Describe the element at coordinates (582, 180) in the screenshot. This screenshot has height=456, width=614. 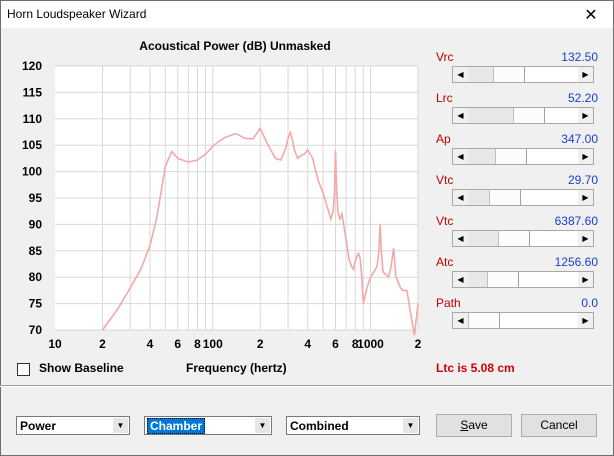
I see `param-value: 29.70` at that location.